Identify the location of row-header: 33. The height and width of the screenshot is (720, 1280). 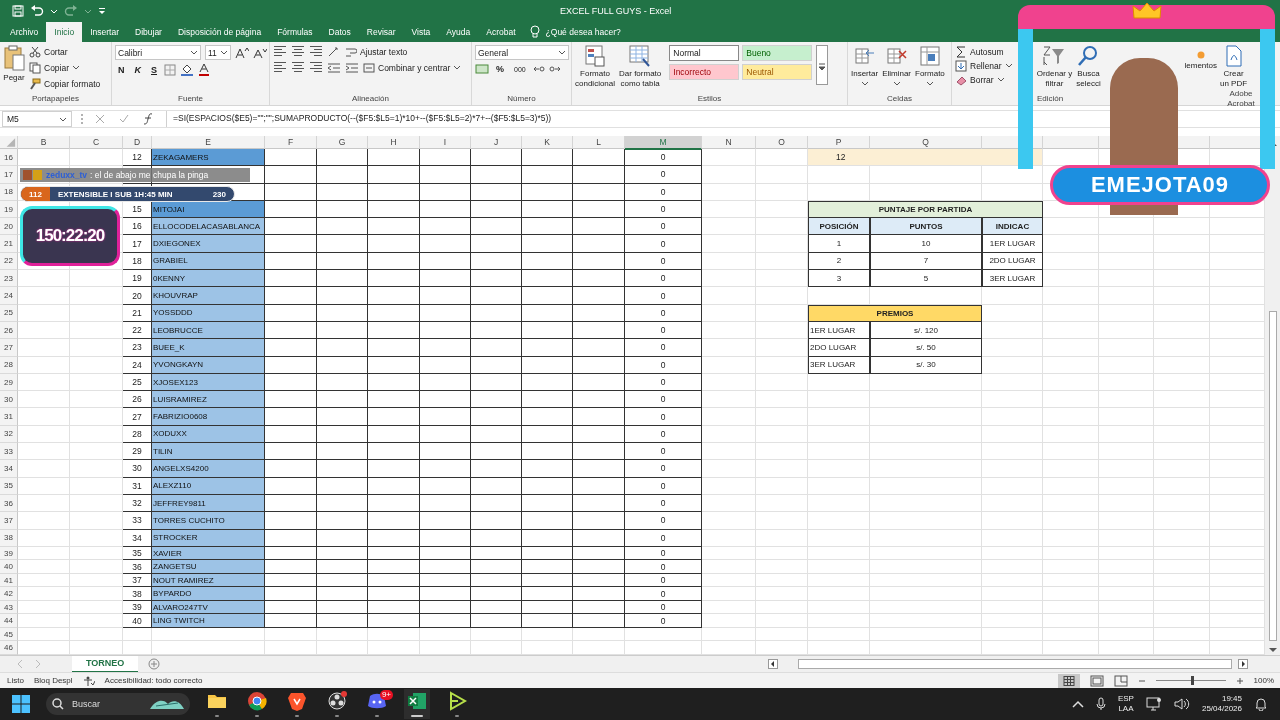
(9, 452).